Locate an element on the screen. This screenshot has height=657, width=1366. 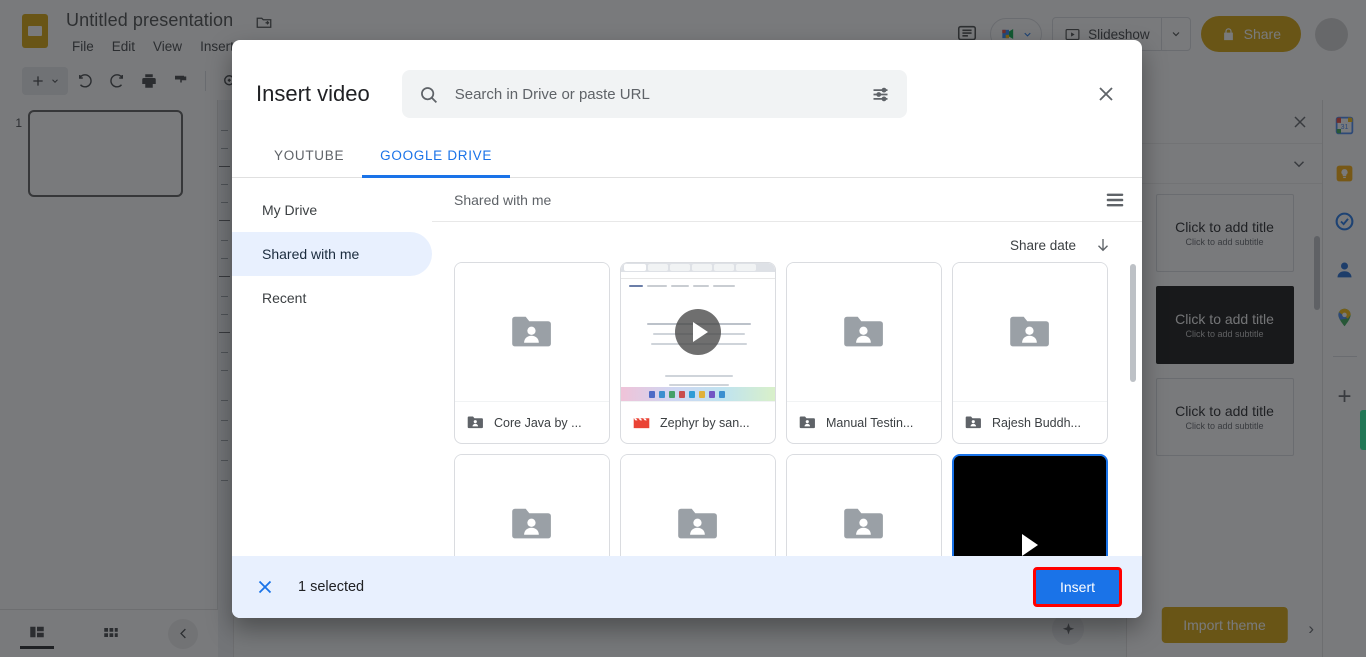
video-file-icon is located at coordinates (641, 422).